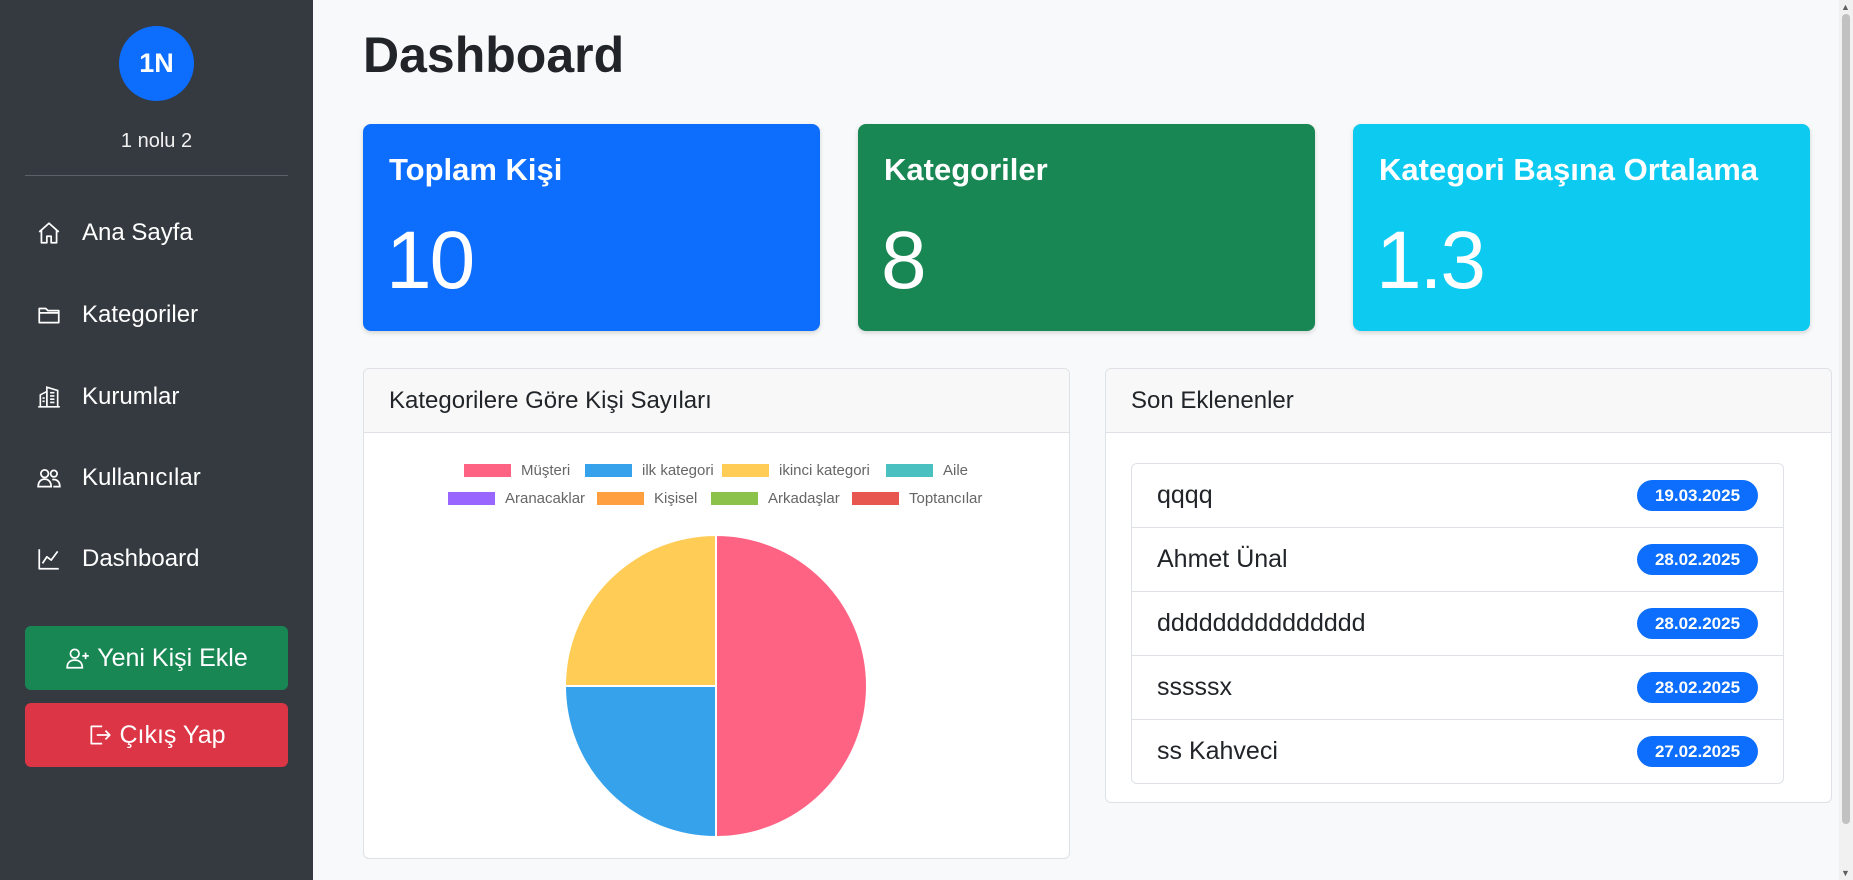 The height and width of the screenshot is (880, 1853). Describe the element at coordinates (1457, 560) in the screenshot. I see `list-item: Ahmet Ünal 28.02.2025` at that location.